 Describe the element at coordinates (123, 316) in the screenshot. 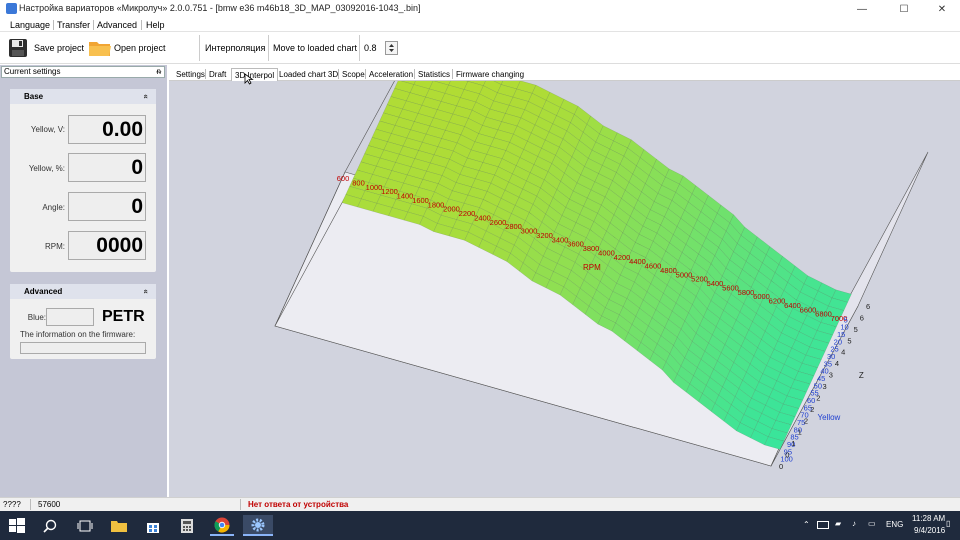

I see `blue-value: PETR` at that location.